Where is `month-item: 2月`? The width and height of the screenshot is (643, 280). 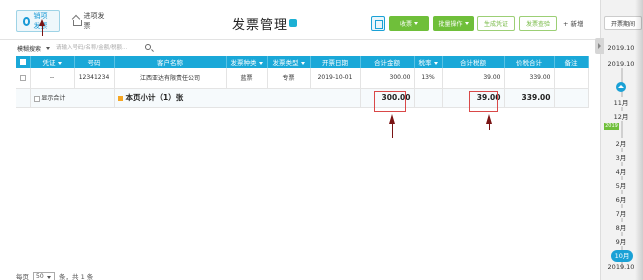
month-item: 2月 is located at coordinates (621, 143).